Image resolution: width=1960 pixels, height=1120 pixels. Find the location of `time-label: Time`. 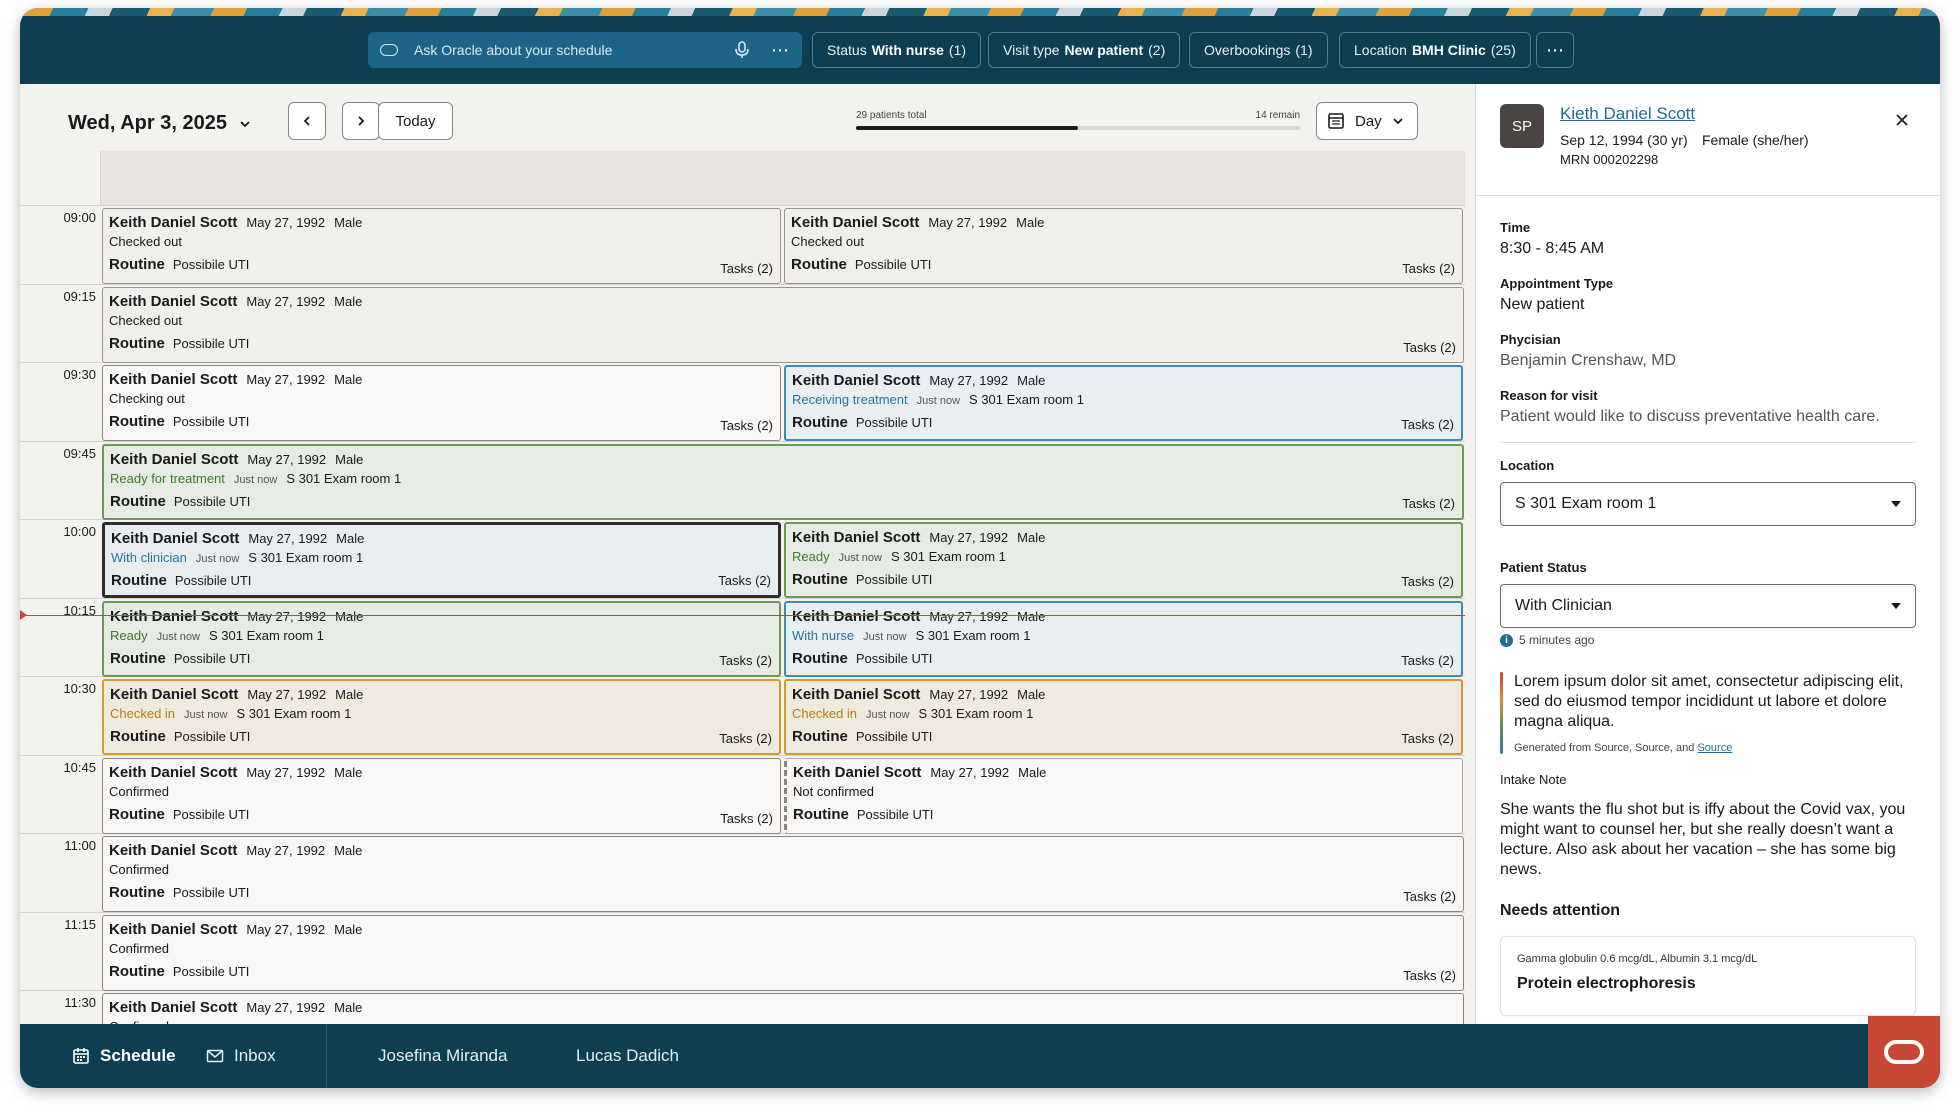

time-label: Time is located at coordinates (1515, 227).